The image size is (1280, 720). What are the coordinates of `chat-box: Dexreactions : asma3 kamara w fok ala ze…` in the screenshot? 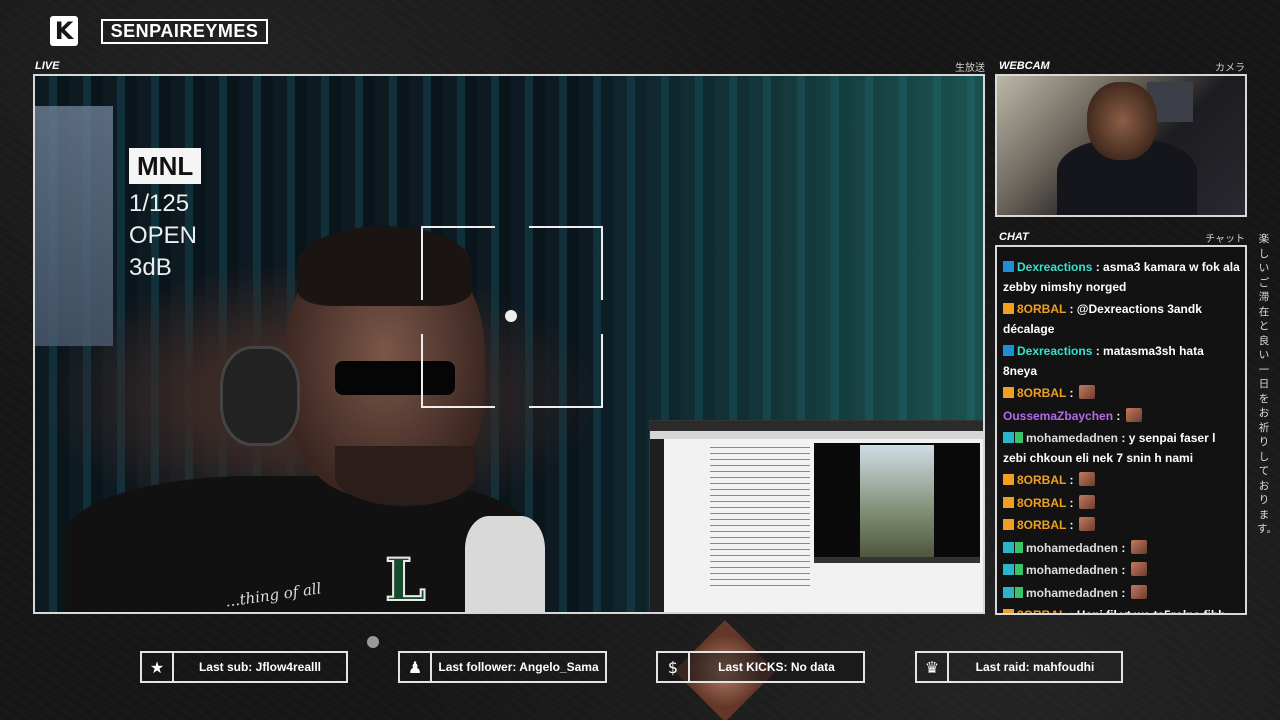 It's located at (1121, 430).